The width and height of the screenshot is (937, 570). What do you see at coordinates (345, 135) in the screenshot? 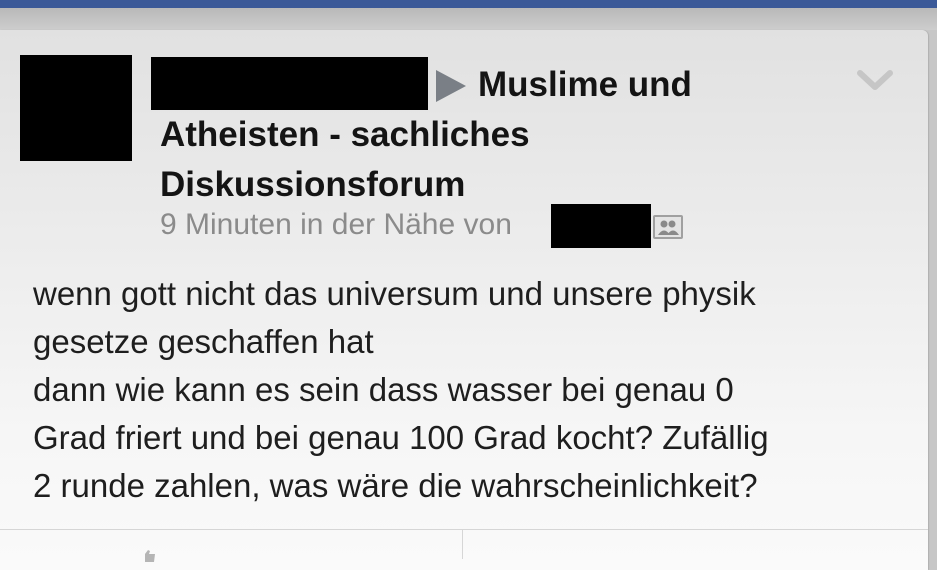
I see `group-name-line-2: Atheisten - sachliches` at bounding box center [345, 135].